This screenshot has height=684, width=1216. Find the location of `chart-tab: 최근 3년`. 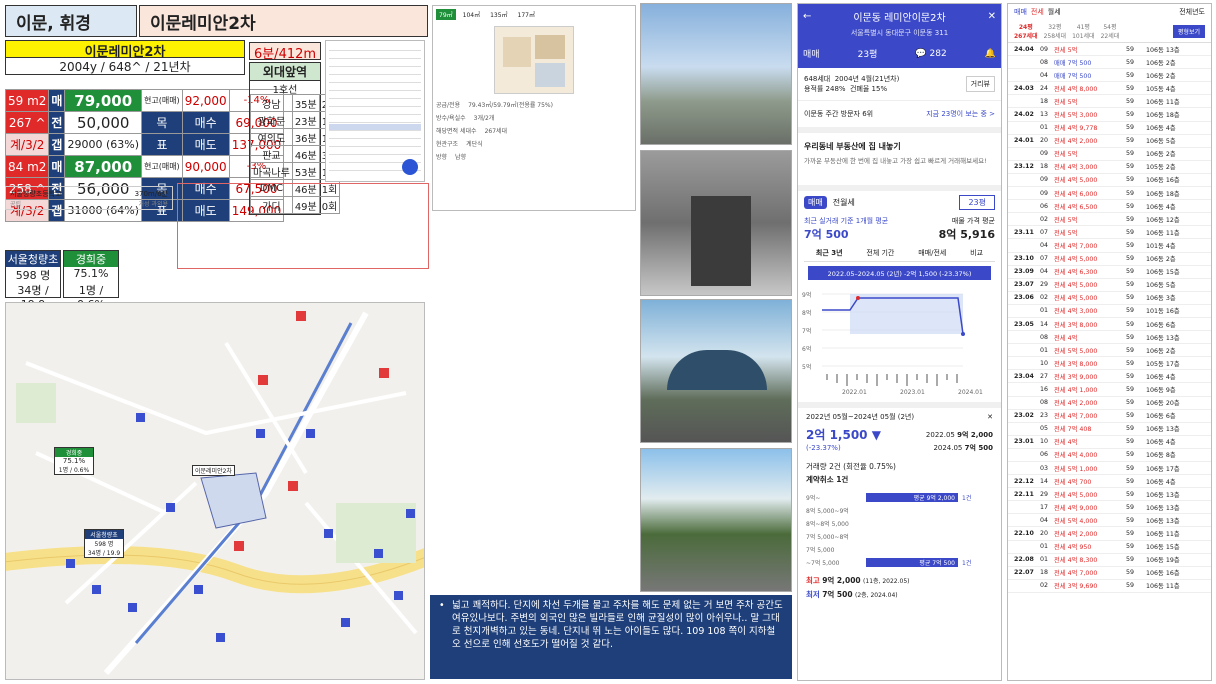

chart-tab: 최근 3년 is located at coordinates (829, 253).